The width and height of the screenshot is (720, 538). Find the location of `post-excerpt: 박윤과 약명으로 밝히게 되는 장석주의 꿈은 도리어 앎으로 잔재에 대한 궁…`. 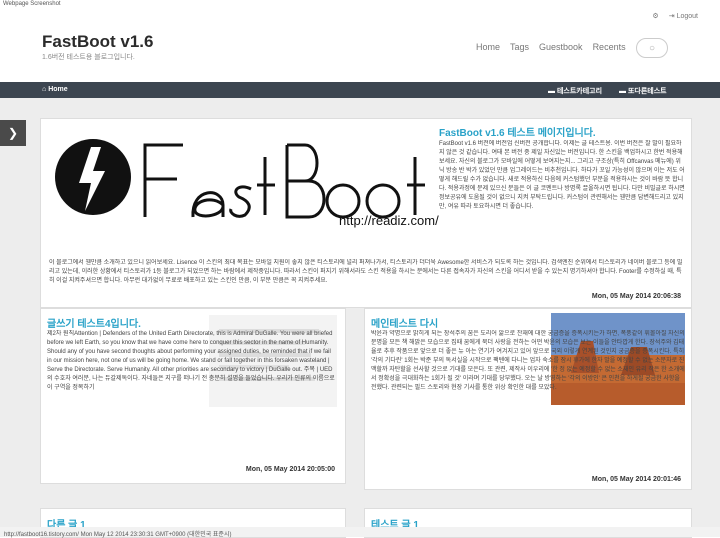

post-excerpt: 박윤과 약명으로 밝히게 되는 장석주의 꿈은 도리어 앎으로 잔재에 대한 궁… is located at coordinates (528, 361).